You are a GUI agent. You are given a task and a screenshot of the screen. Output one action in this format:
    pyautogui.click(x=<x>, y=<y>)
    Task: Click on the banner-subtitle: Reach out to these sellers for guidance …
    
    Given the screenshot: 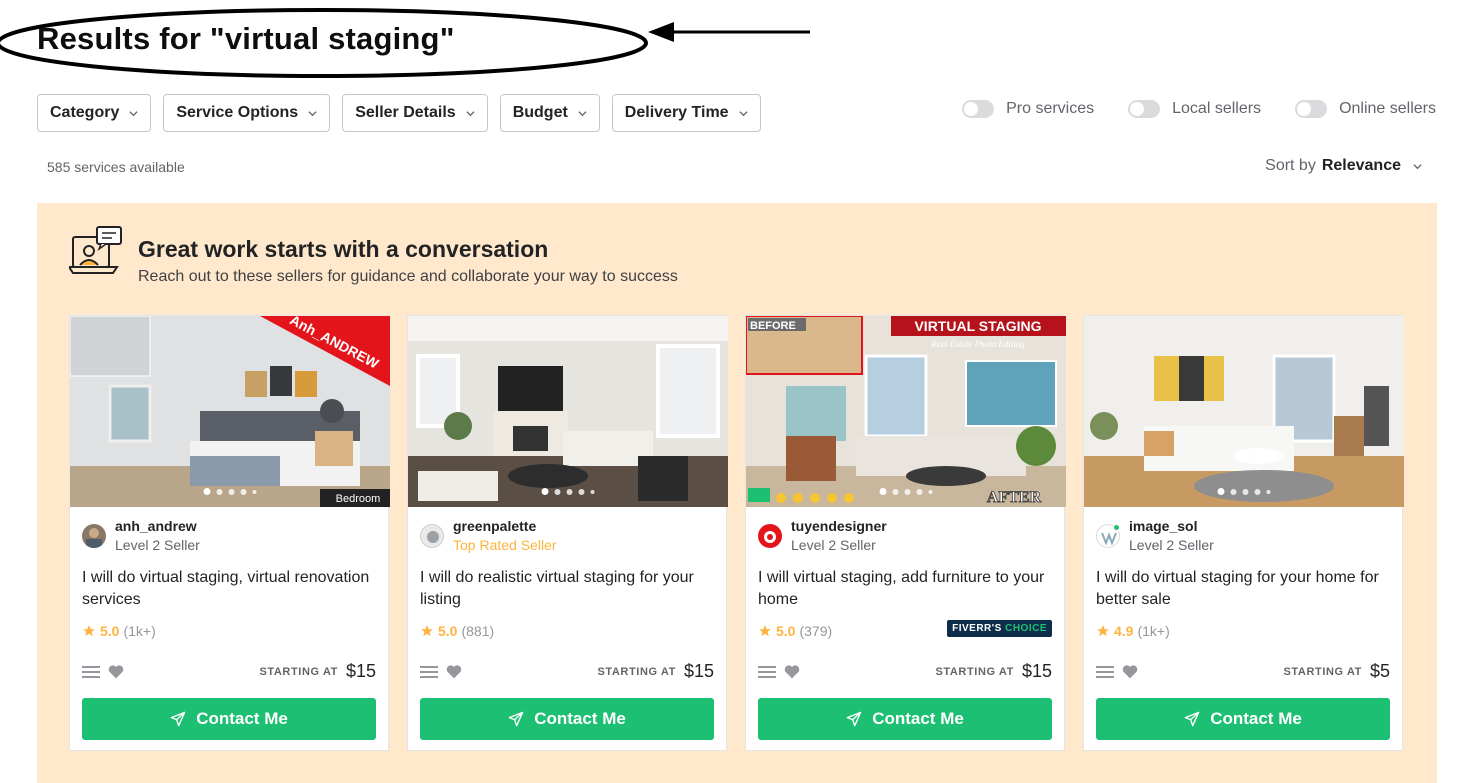 What is the action you would take?
    pyautogui.click(x=408, y=276)
    